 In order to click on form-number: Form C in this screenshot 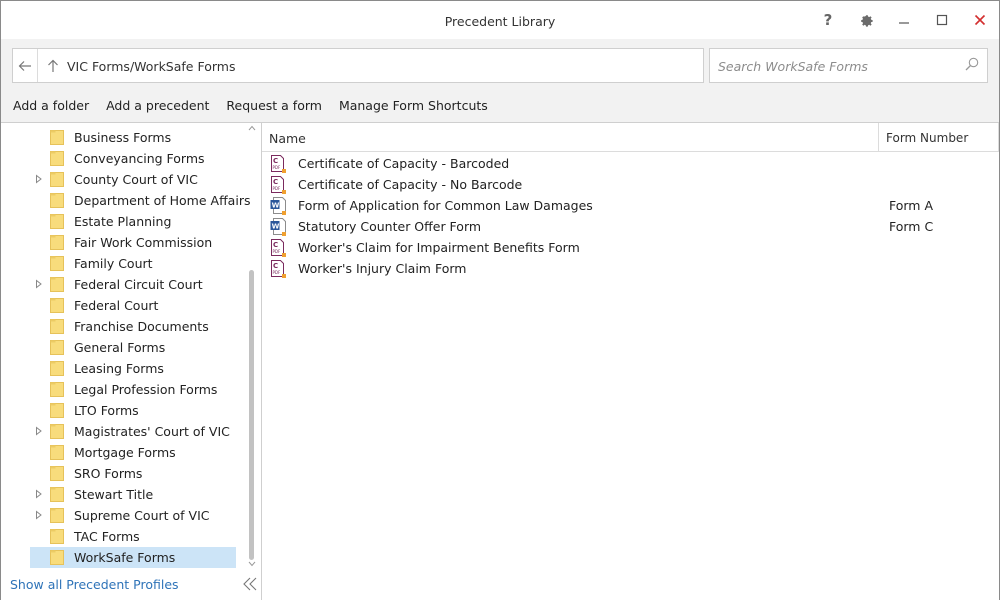, I will do `click(911, 226)`.